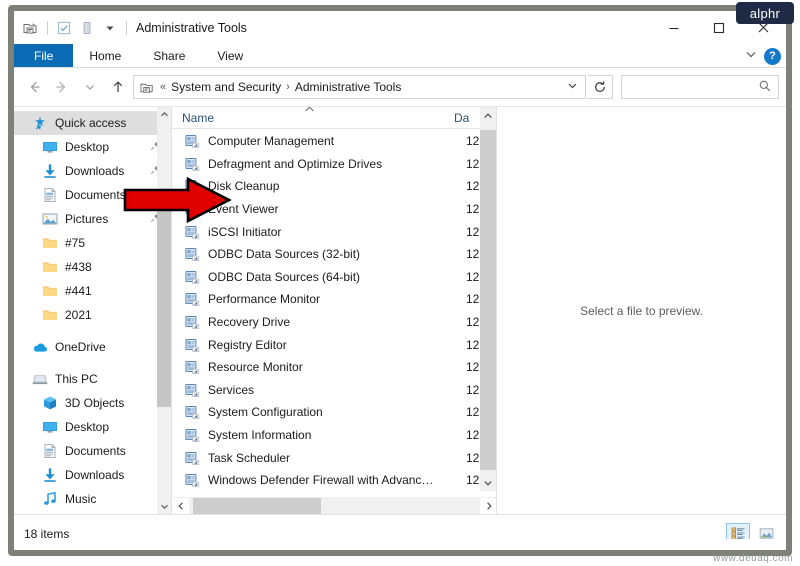 Image resolution: width=800 pixels, height=566 pixels. What do you see at coordinates (334, 390) in the screenshot?
I see `table-row: Services 12,` at bounding box center [334, 390].